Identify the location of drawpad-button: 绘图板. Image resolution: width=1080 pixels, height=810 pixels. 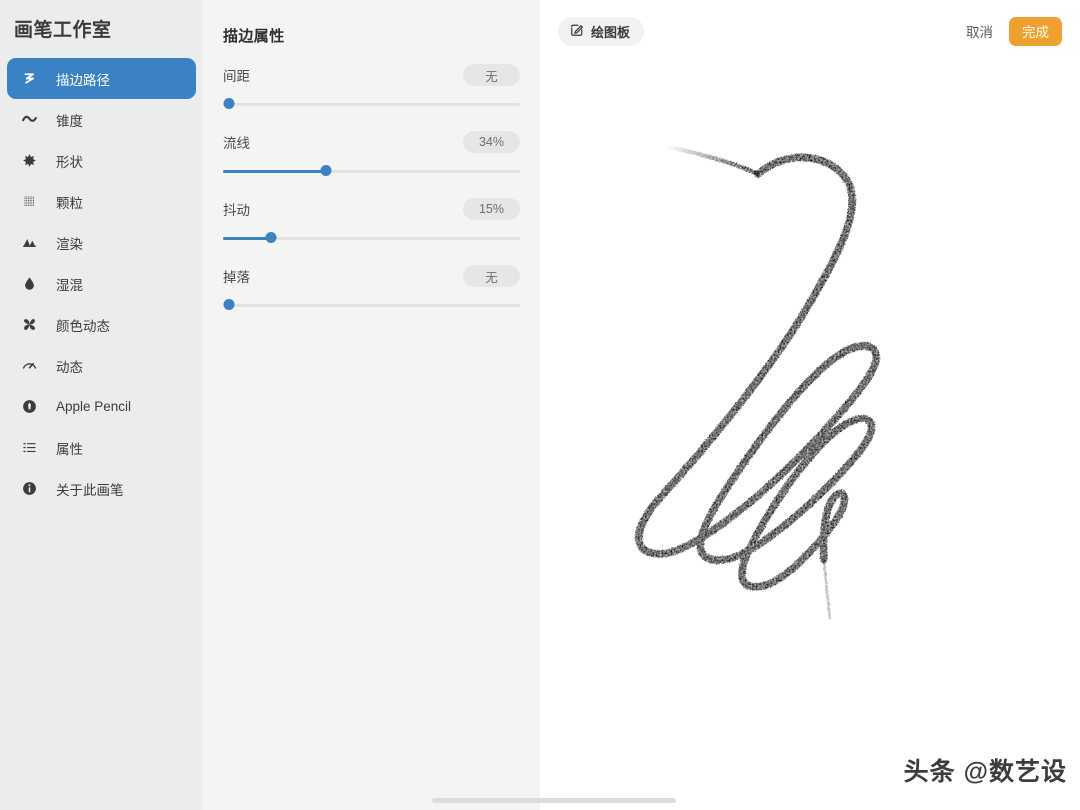
(601, 31).